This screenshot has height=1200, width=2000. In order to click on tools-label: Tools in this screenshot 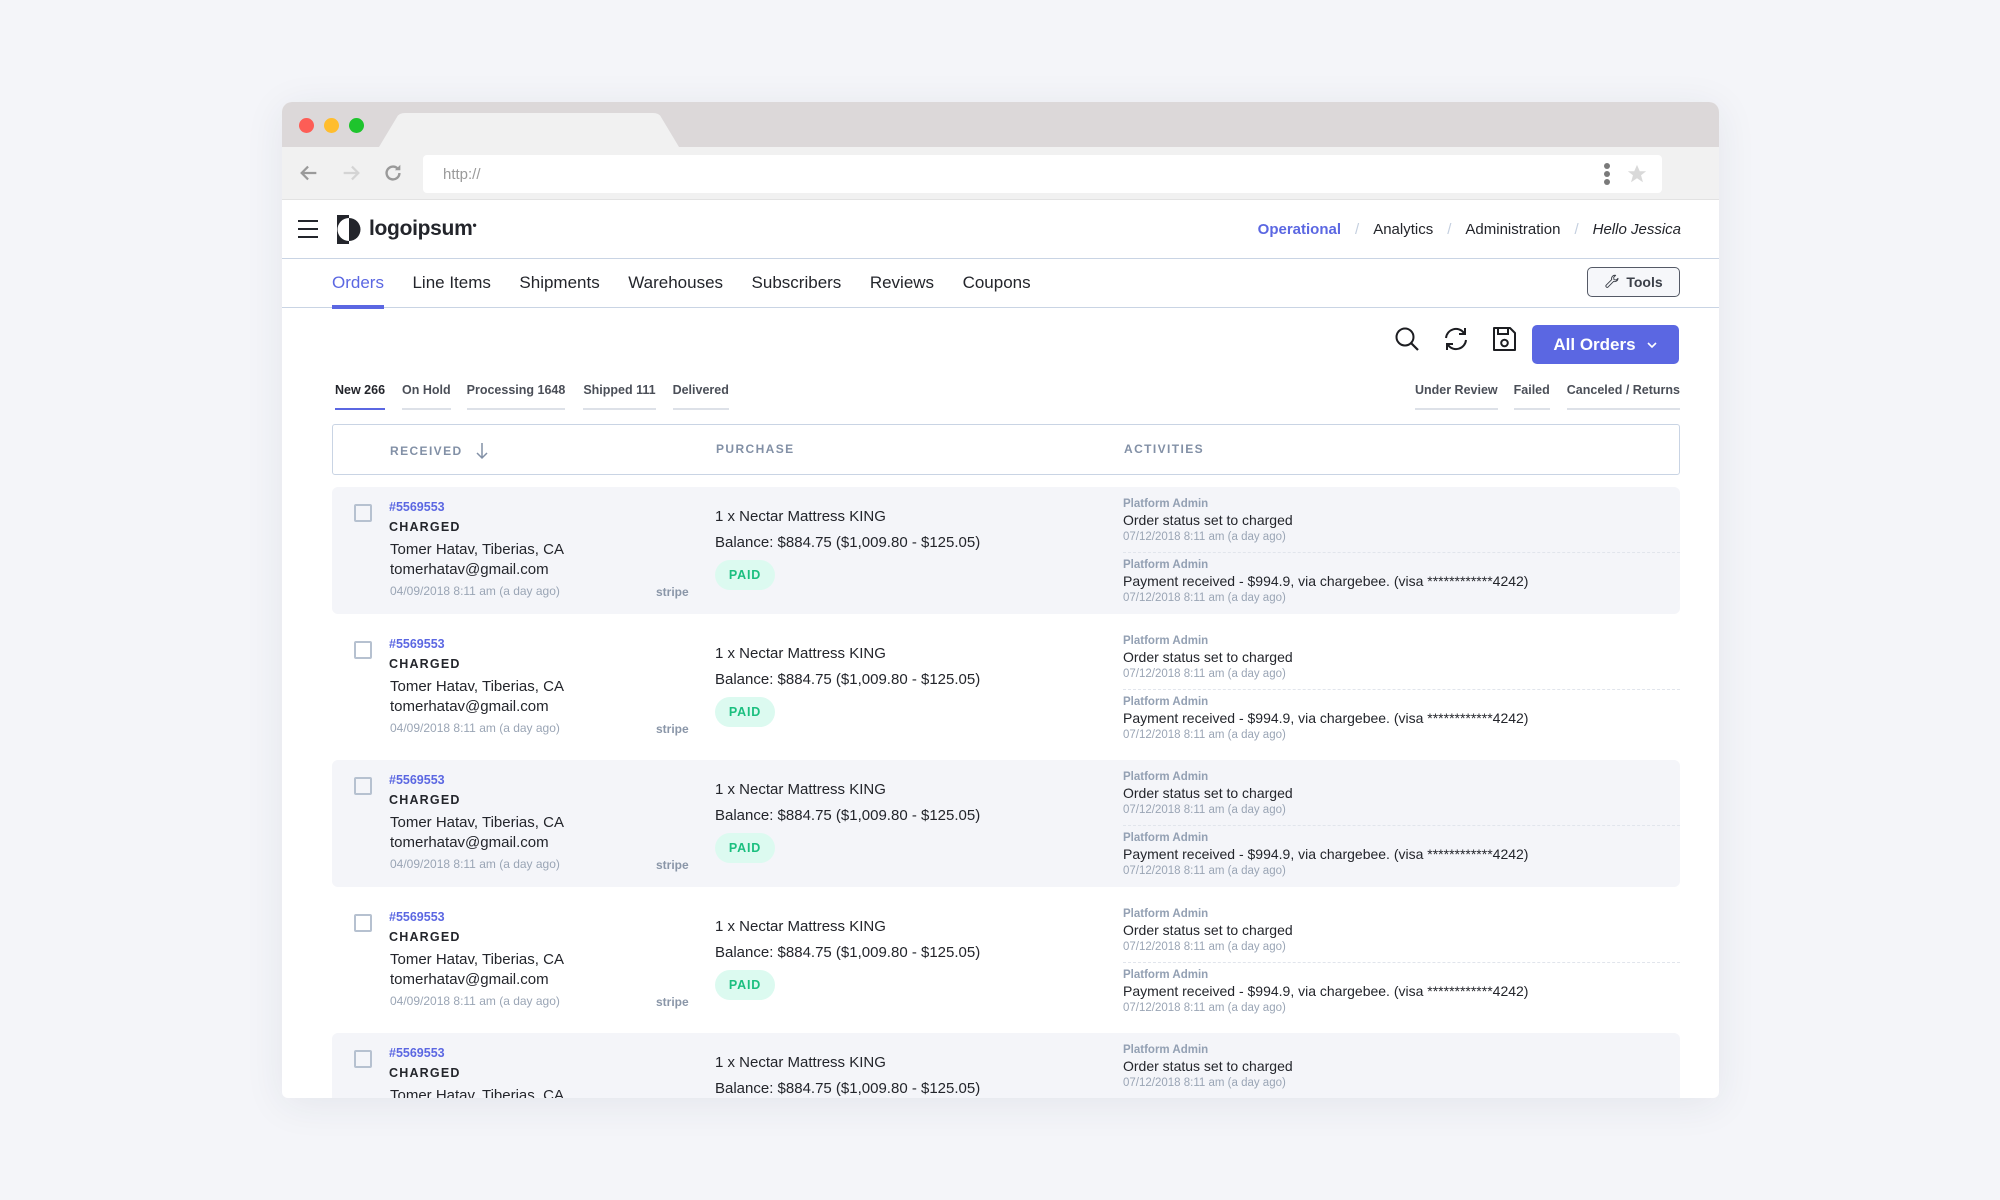, I will do `click(1644, 282)`.